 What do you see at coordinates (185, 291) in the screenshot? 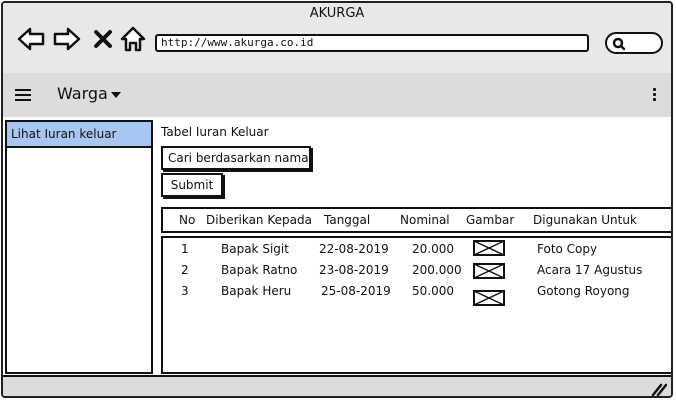
I see `cell-no: 3` at bounding box center [185, 291].